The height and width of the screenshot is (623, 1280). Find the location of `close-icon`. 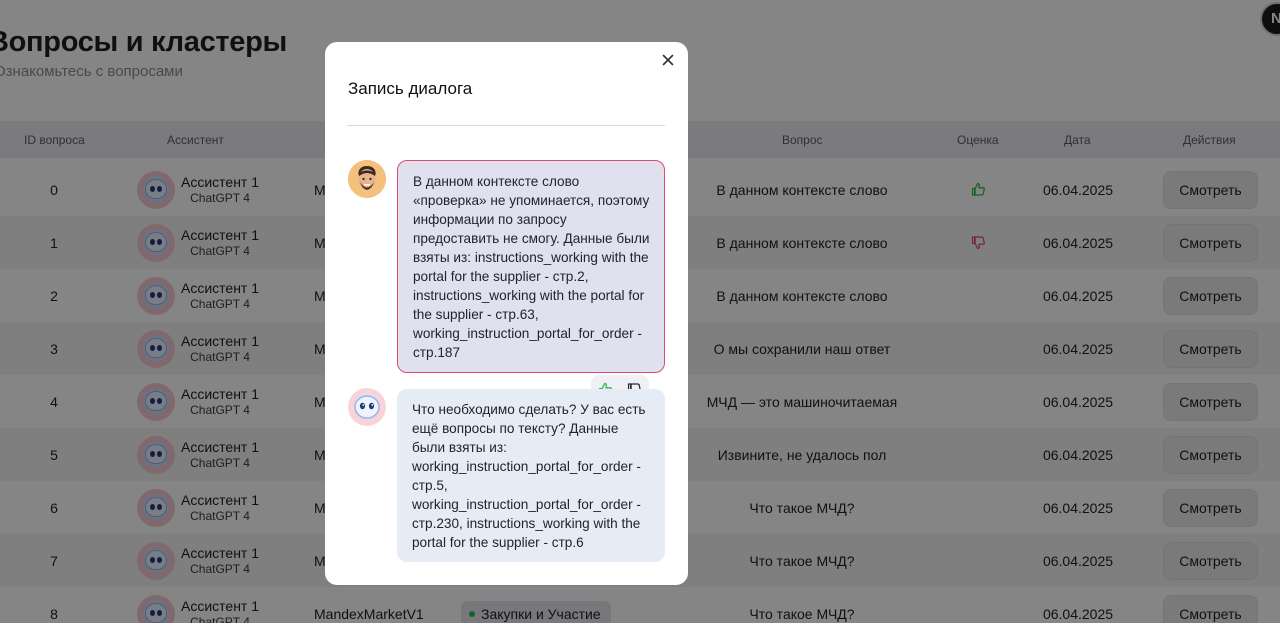

close-icon is located at coordinates (668, 60).